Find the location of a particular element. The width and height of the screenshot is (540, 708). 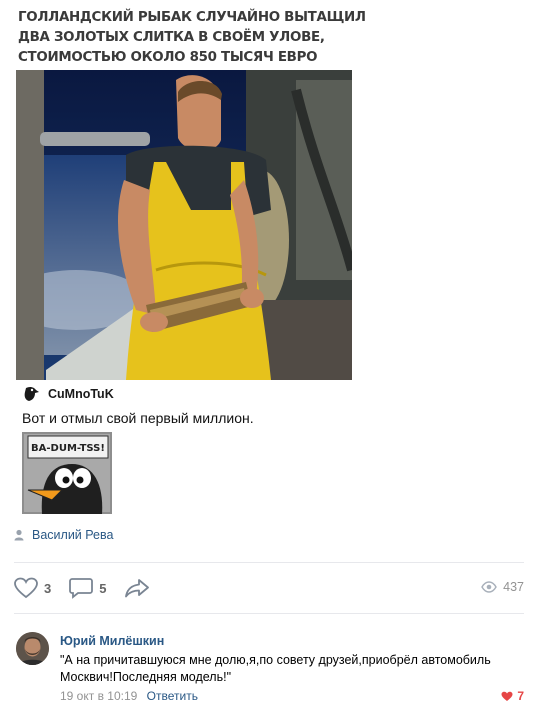

headline-line-1: ГОЛЛАНДСКИЙ РЫБАК СЛУЧАЙНО ВЫТАЩИЛ is located at coordinates (192, 17).